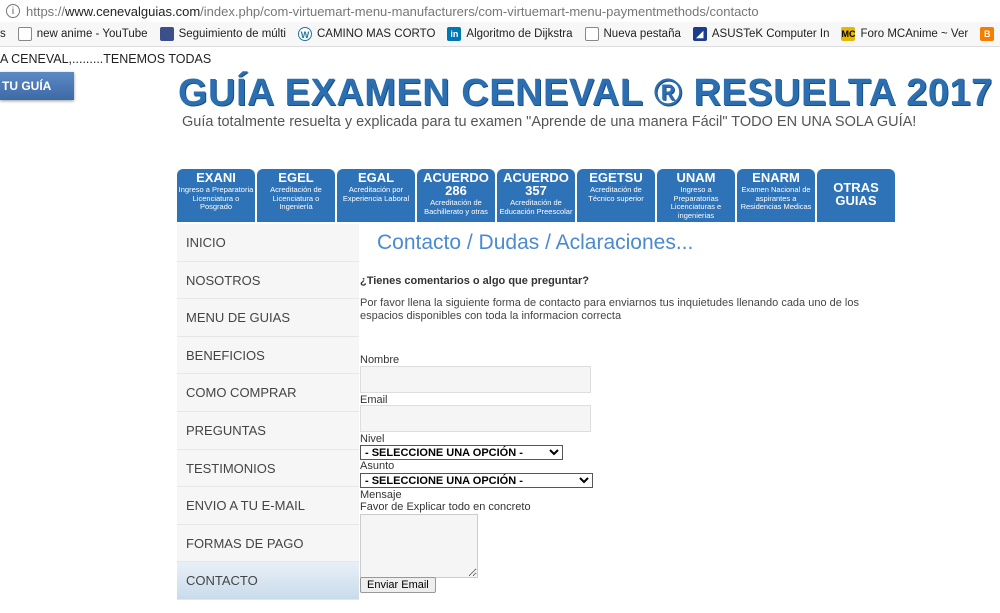  Describe the element at coordinates (776, 177) in the screenshot. I see `exam-tab-title: ENARM` at that location.